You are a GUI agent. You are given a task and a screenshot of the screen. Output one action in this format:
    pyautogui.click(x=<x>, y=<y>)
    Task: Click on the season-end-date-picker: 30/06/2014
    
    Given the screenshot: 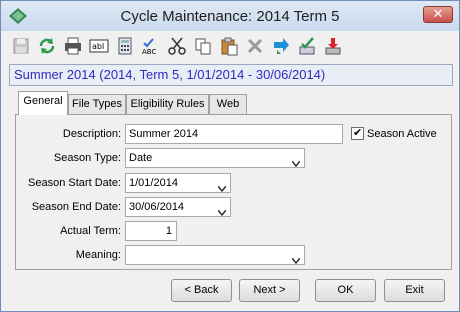 What is the action you would take?
    pyautogui.click(x=178, y=207)
    